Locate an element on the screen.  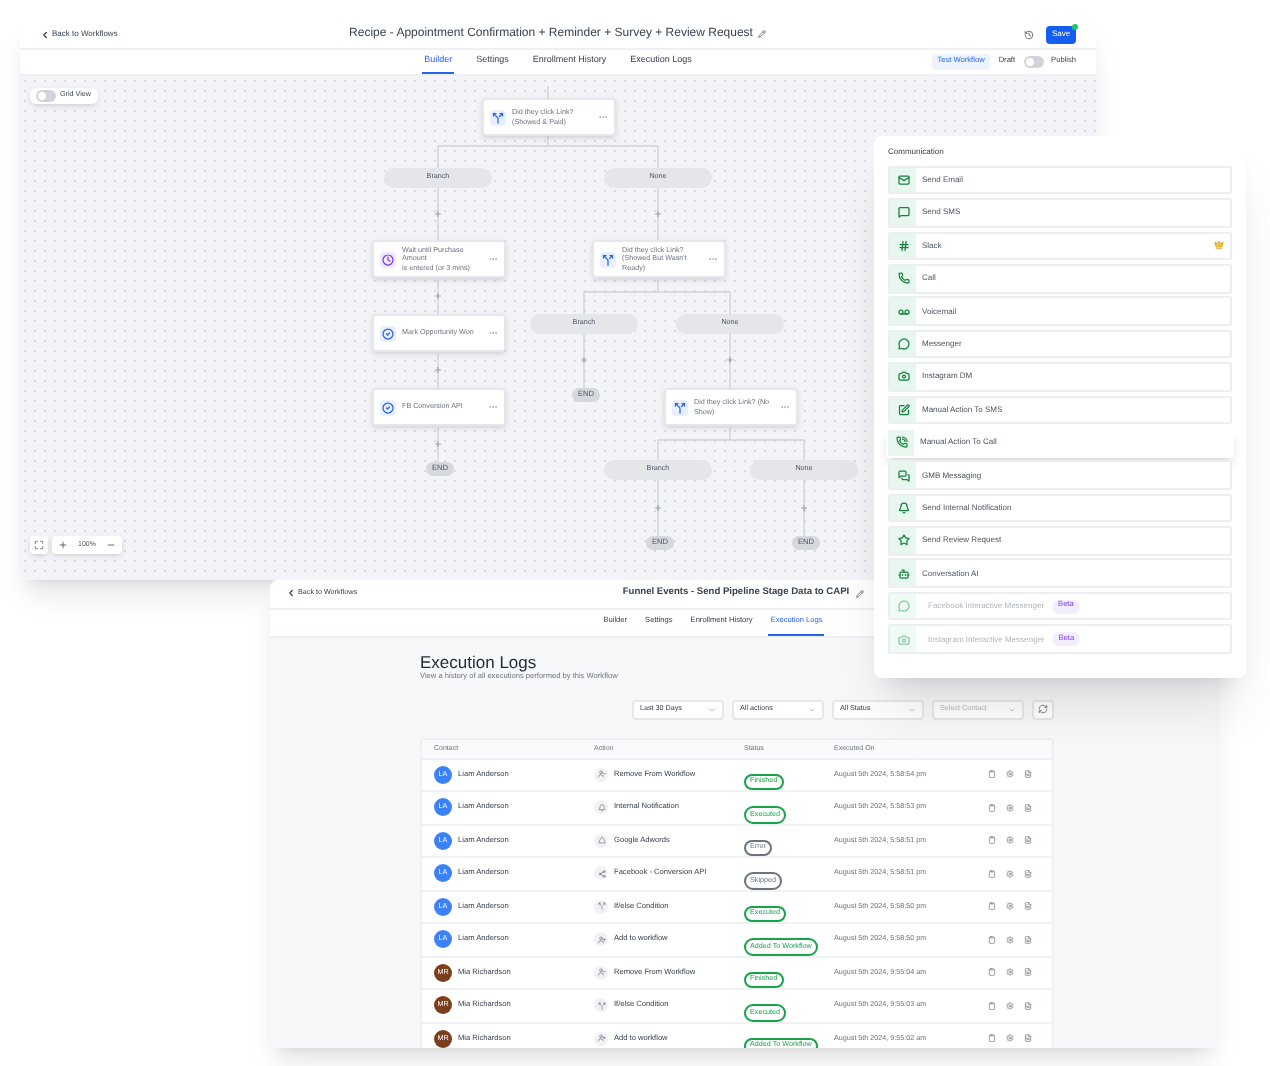
message-icon is located at coordinates (903, 212).